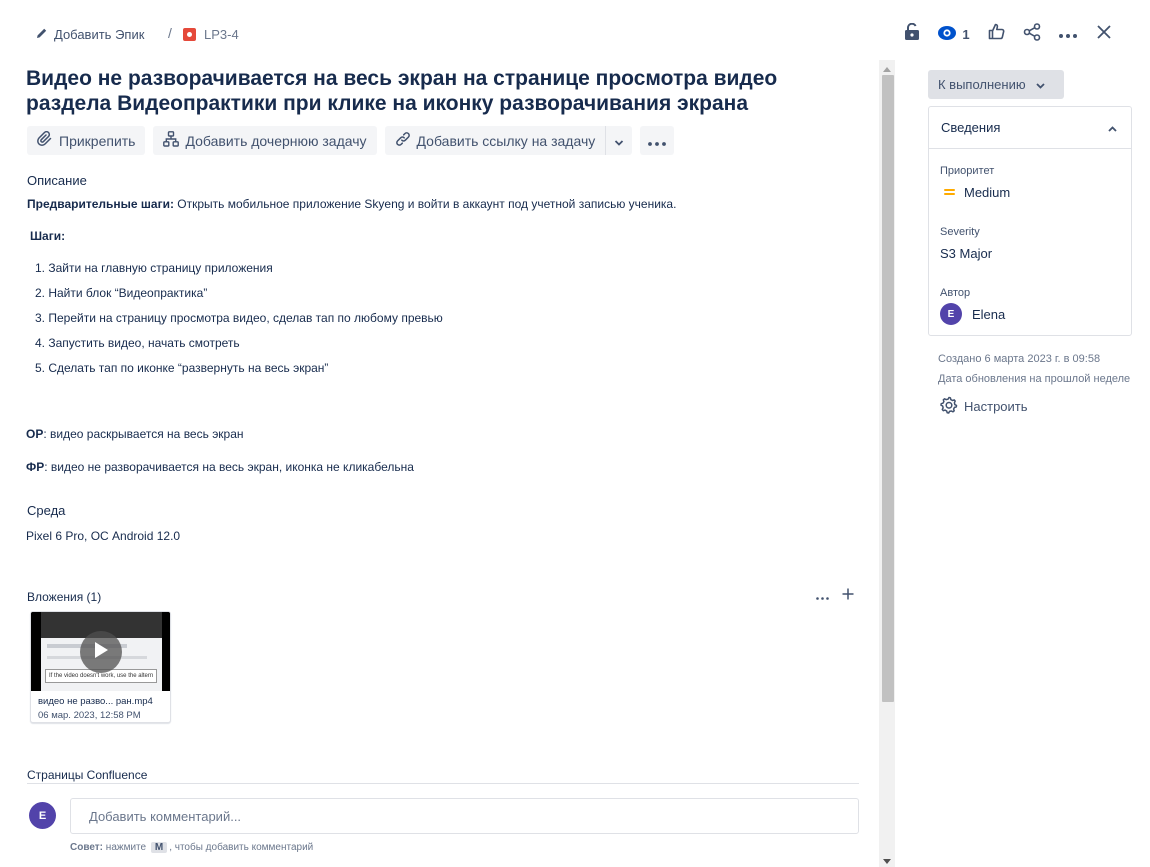 This screenshot has width=1150, height=867. Describe the element at coordinates (443, 783) in the screenshot. I see `divider` at that location.